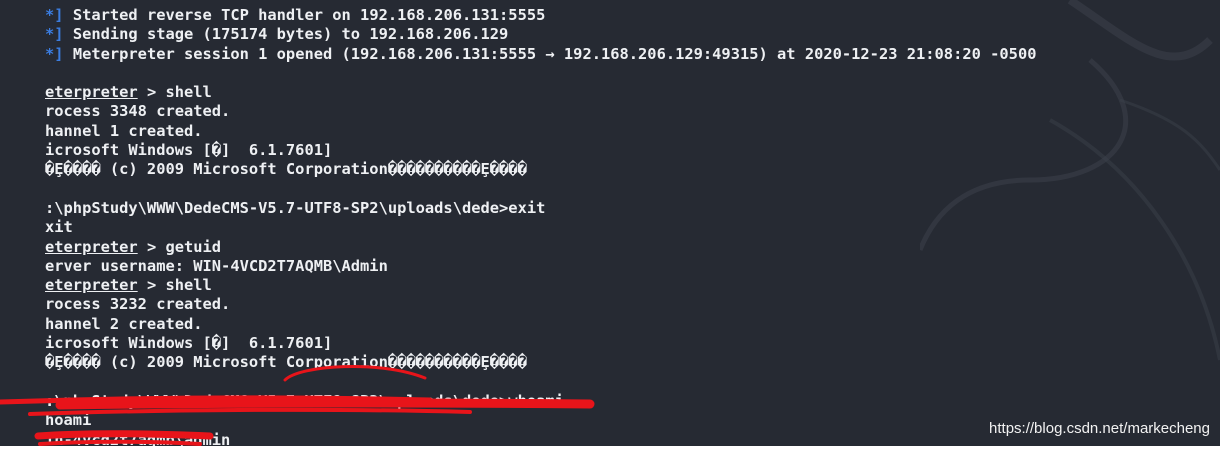 This screenshot has height=449, width=1220. What do you see at coordinates (540, 131) in the screenshot?
I see `terminal-line: hannel 1 created.` at bounding box center [540, 131].